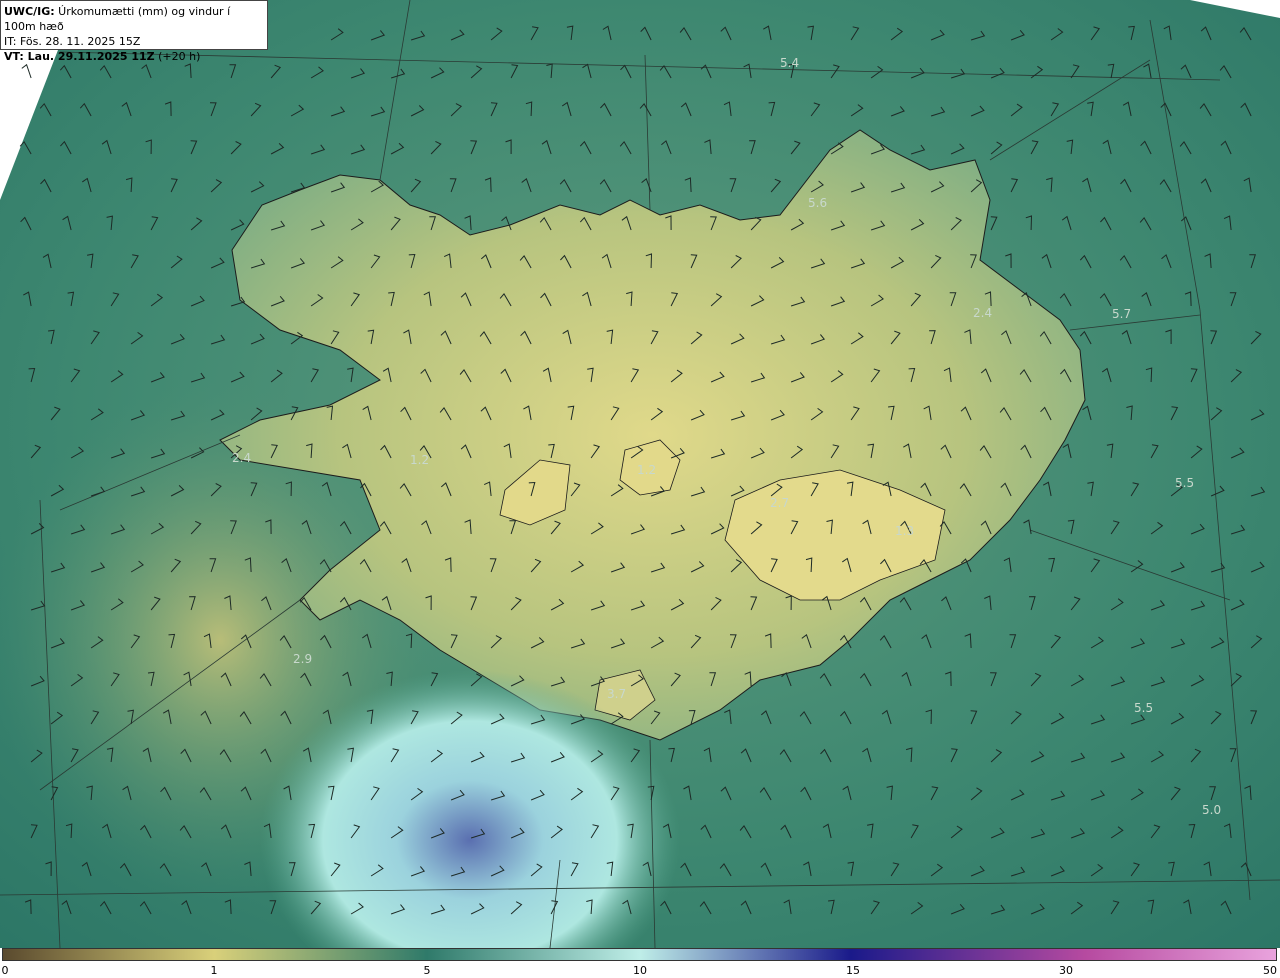 The height and width of the screenshot is (978, 1280). What do you see at coordinates (72, 41) in the screenshot?
I see `init-time: IT: Fös. 28. 11. 2025 15Z` at bounding box center [72, 41].